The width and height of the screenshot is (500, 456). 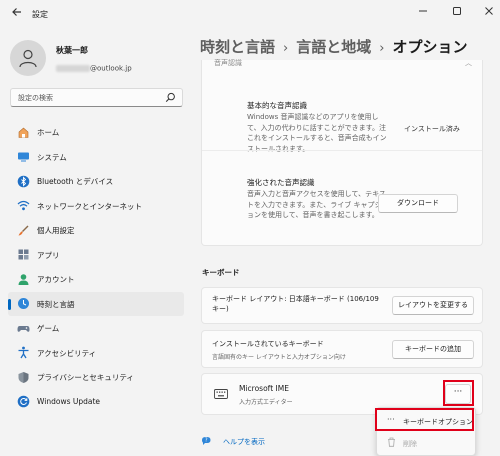 What do you see at coordinates (281, 182) in the screenshot?
I see `enhanced-speech-title: 強化された音声認識` at bounding box center [281, 182].